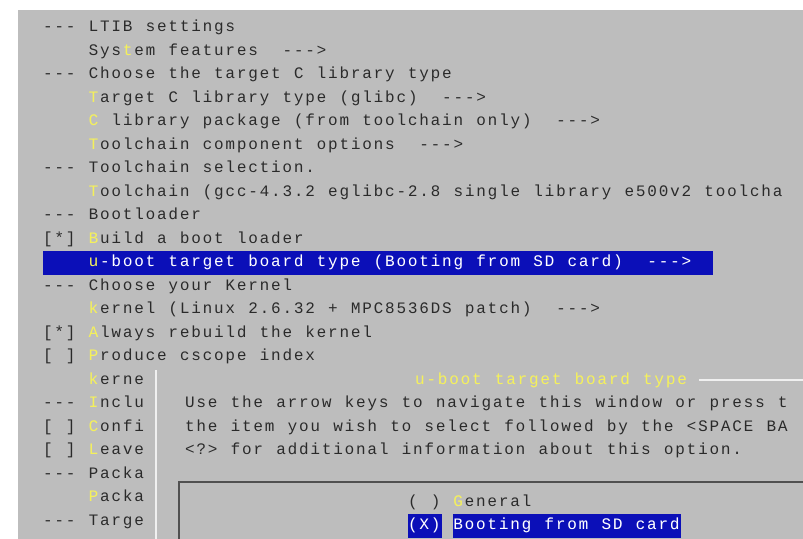 This screenshot has width=803, height=539. What do you see at coordinates (465, 450) in the screenshot?
I see `help-text: <?> for additional information about this option.` at bounding box center [465, 450].